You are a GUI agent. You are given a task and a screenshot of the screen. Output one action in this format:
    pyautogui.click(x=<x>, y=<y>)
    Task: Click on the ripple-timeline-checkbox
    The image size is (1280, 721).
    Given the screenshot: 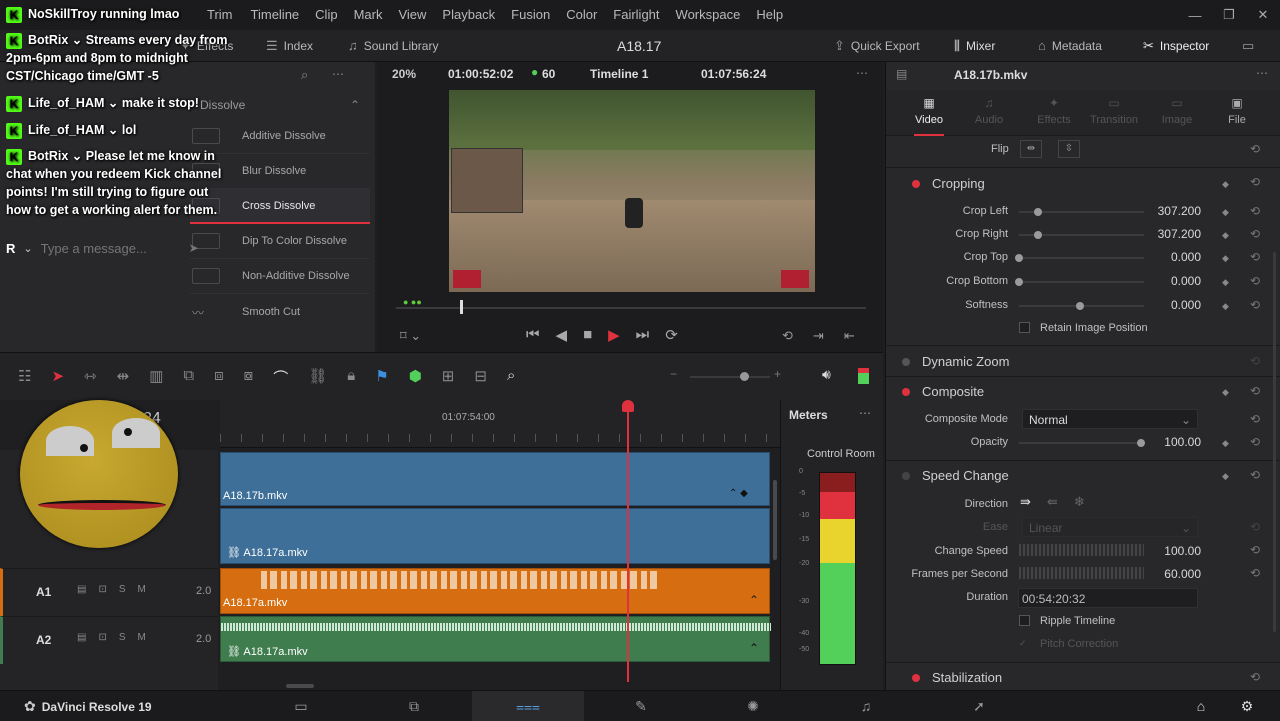 What is the action you would take?
    pyautogui.click(x=1024, y=620)
    